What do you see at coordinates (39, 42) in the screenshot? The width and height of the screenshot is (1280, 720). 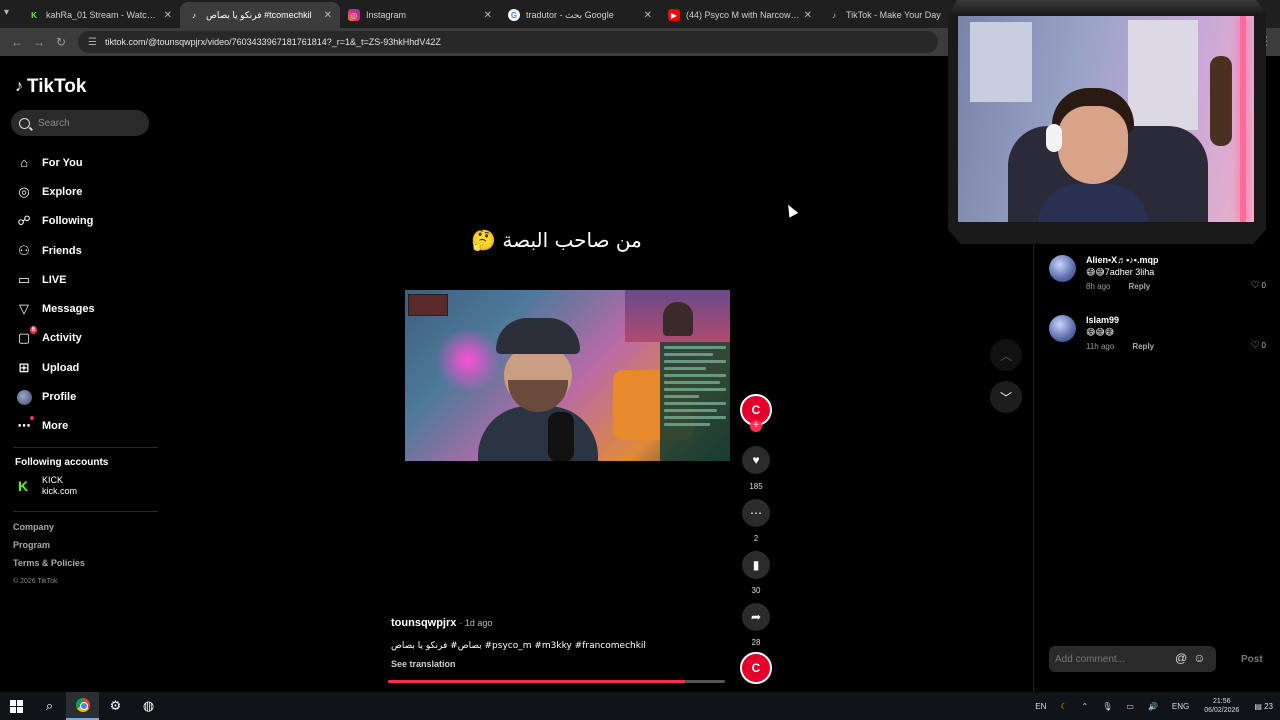 I see `forward-arrow-icon: →` at bounding box center [39, 42].